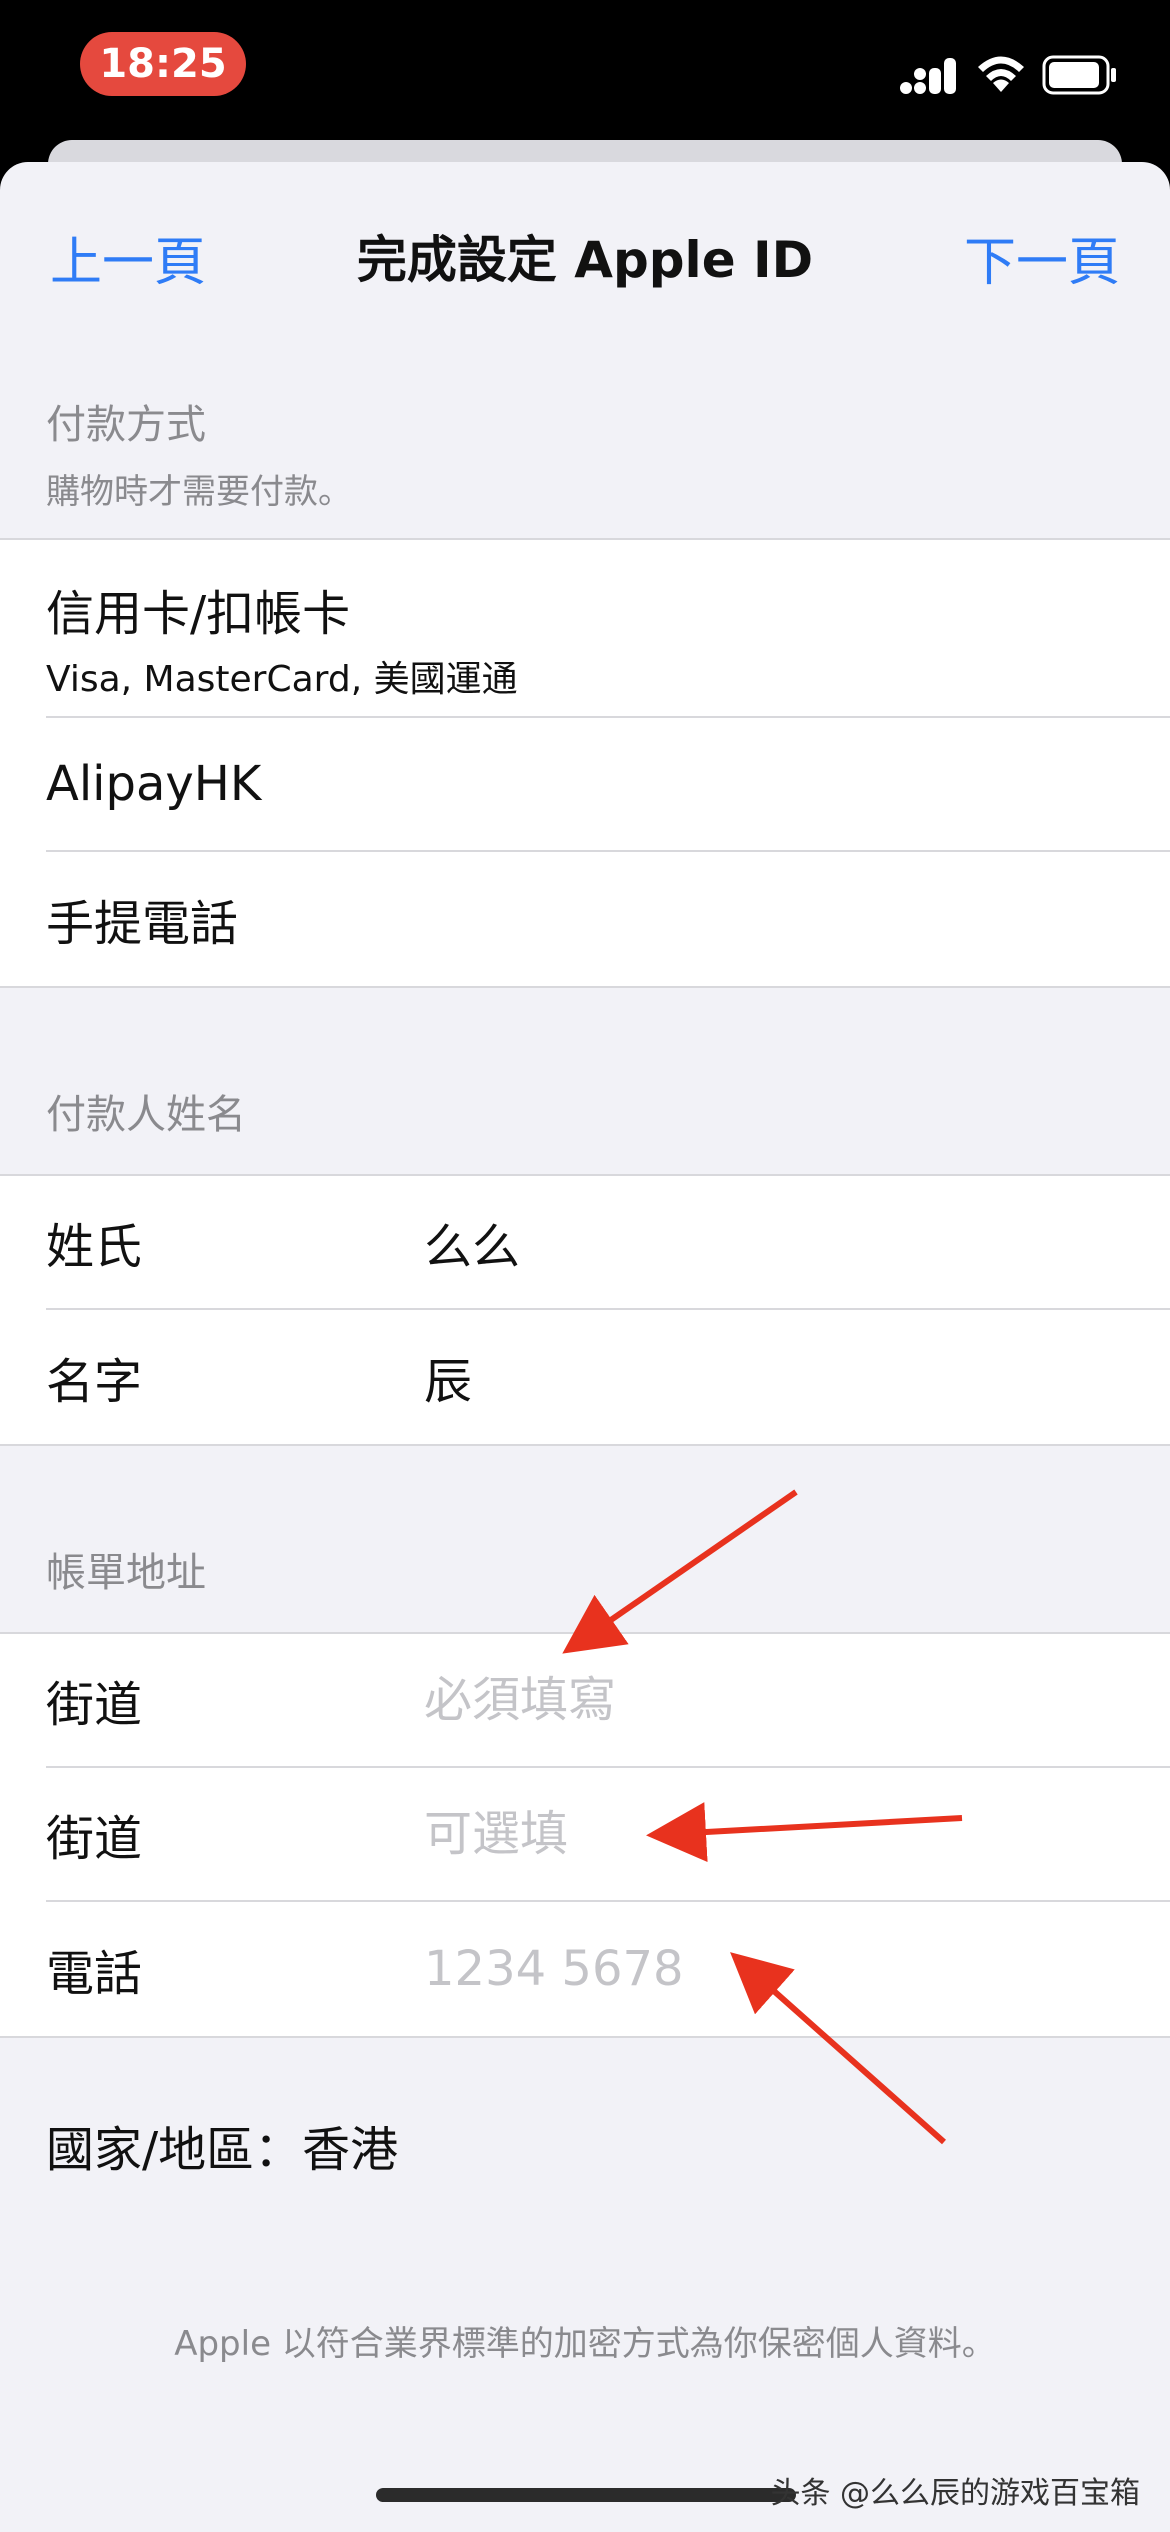 The width and height of the screenshot is (1170, 2532). What do you see at coordinates (126, 1573) in the screenshot?
I see `billing-header: 帳單地址` at bounding box center [126, 1573].